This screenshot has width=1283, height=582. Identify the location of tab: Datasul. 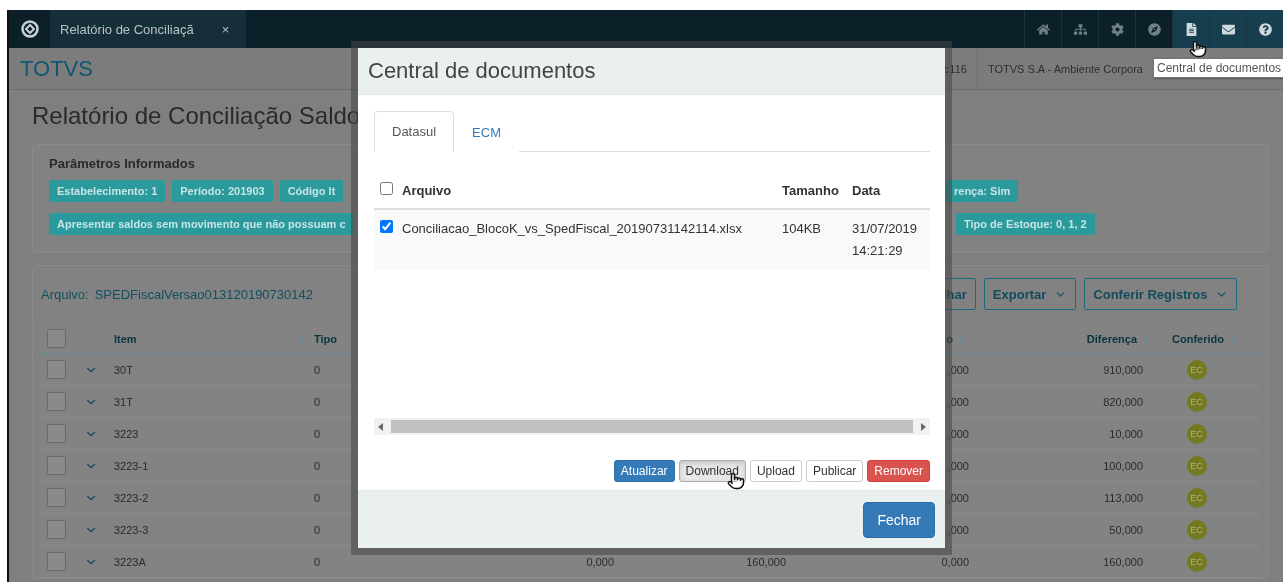
(414, 131).